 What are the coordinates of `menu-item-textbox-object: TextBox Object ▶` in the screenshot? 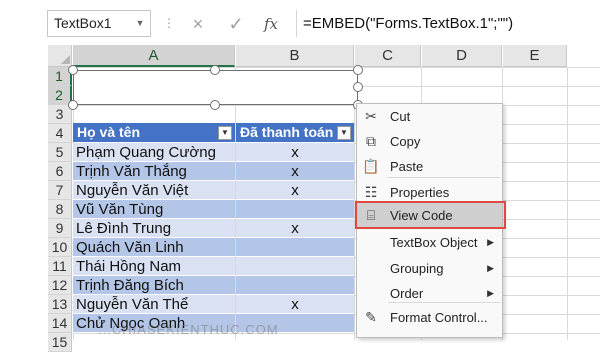 It's located at (429, 242).